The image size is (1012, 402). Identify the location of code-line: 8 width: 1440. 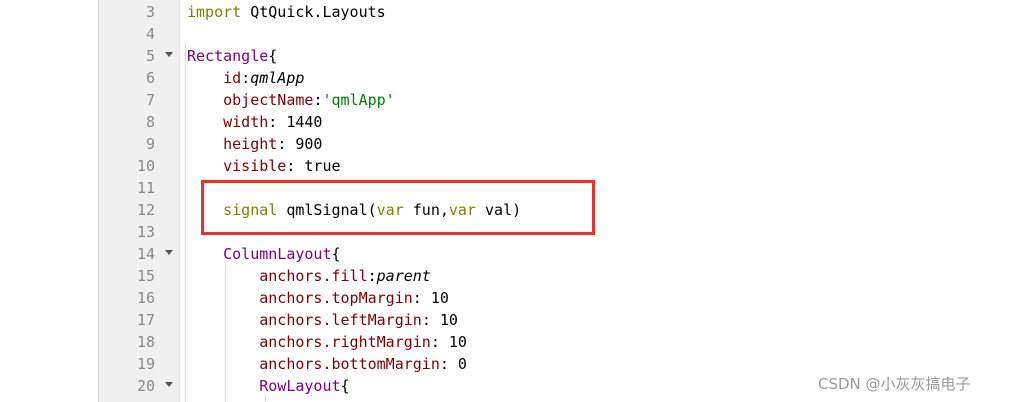
(555, 122).